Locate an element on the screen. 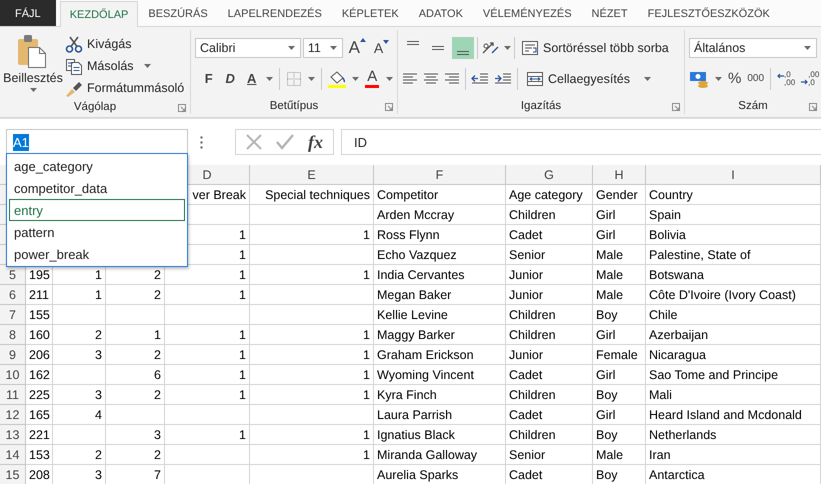 The image size is (821, 484). insert-function-button: fx is located at coordinates (315, 142).